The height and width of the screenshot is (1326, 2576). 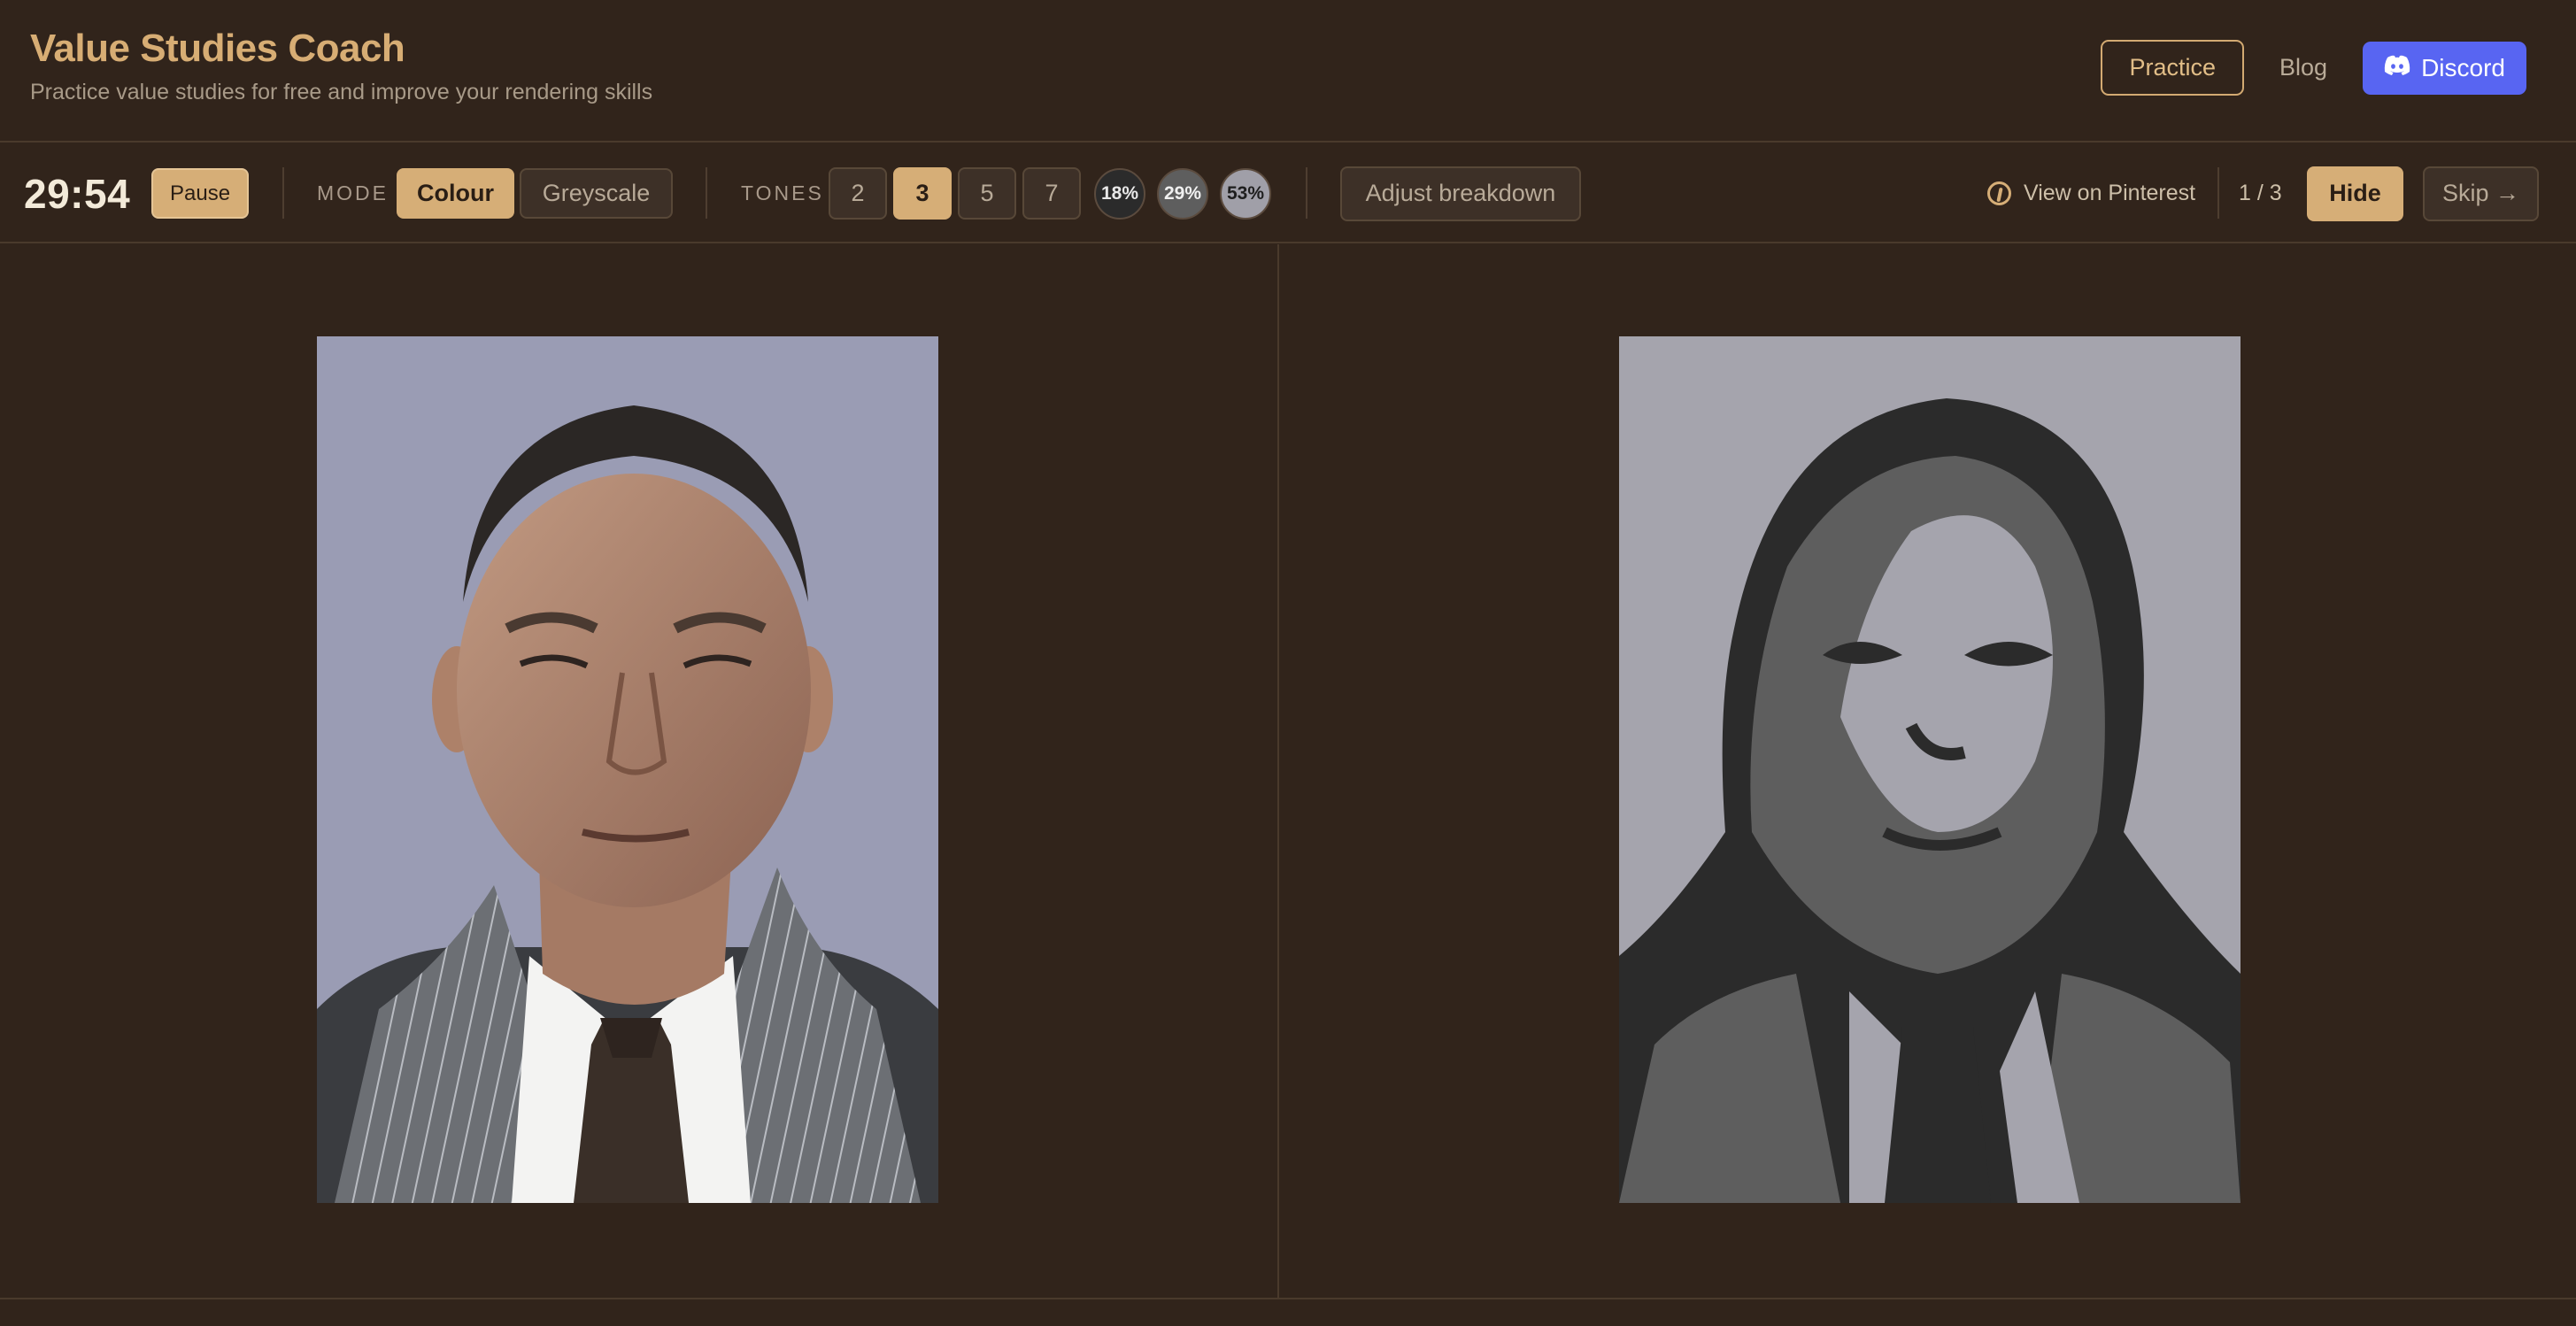 What do you see at coordinates (2481, 193) in the screenshot?
I see `skip-button: Skip →` at bounding box center [2481, 193].